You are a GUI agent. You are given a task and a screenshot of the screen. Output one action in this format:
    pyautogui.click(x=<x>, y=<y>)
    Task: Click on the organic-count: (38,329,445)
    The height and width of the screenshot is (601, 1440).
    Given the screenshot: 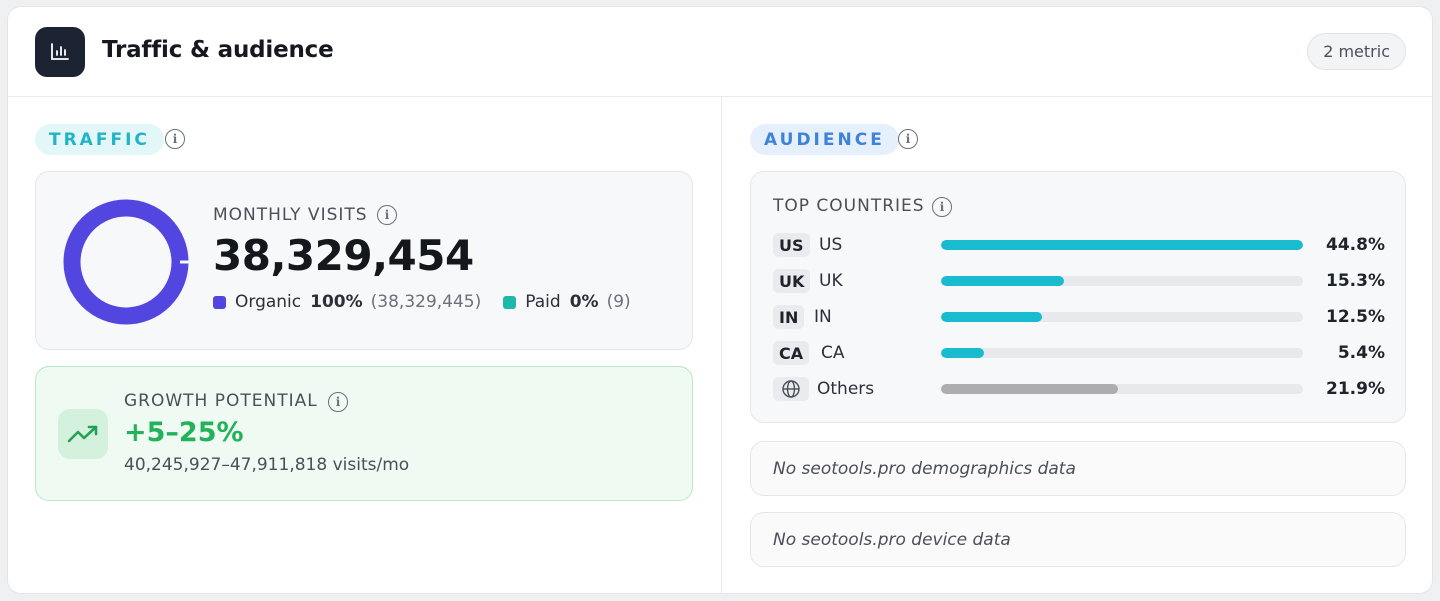 What is the action you would take?
    pyautogui.click(x=426, y=302)
    